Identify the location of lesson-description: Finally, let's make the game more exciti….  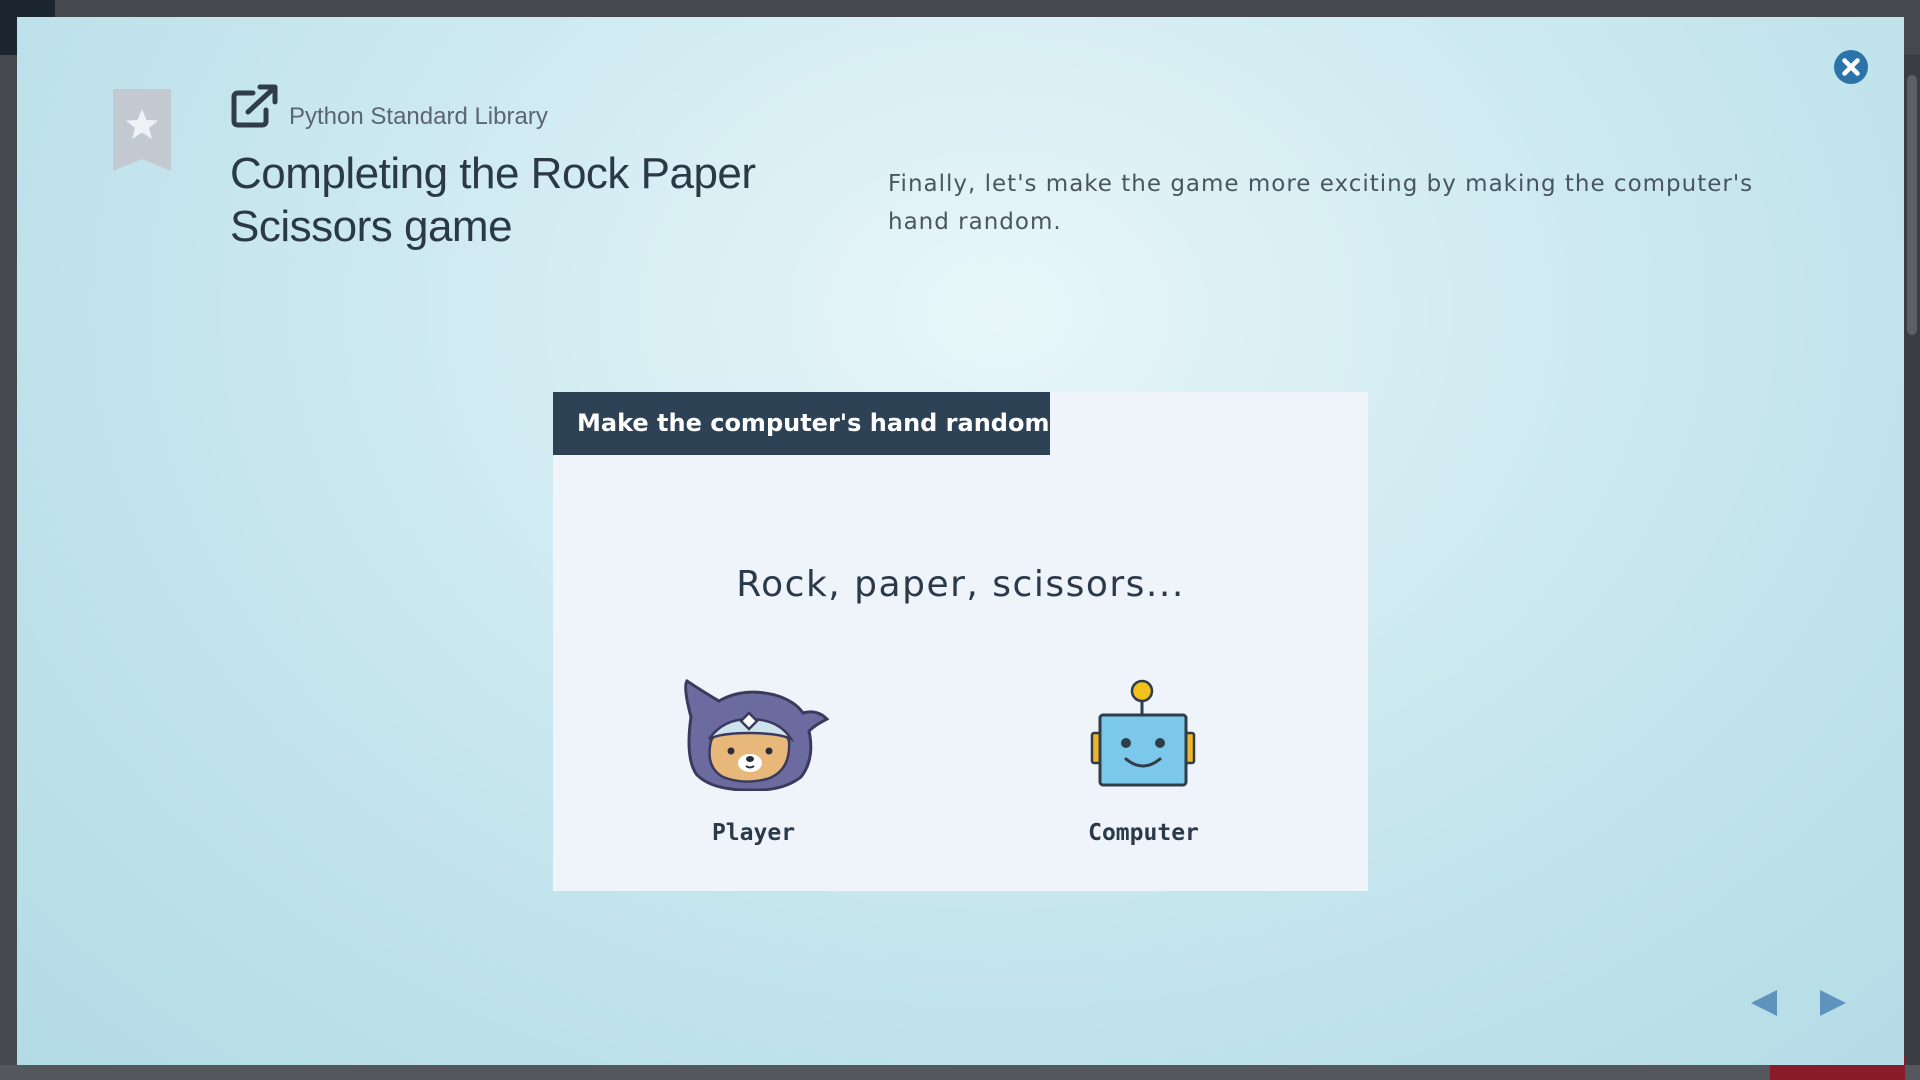
(1321, 203).